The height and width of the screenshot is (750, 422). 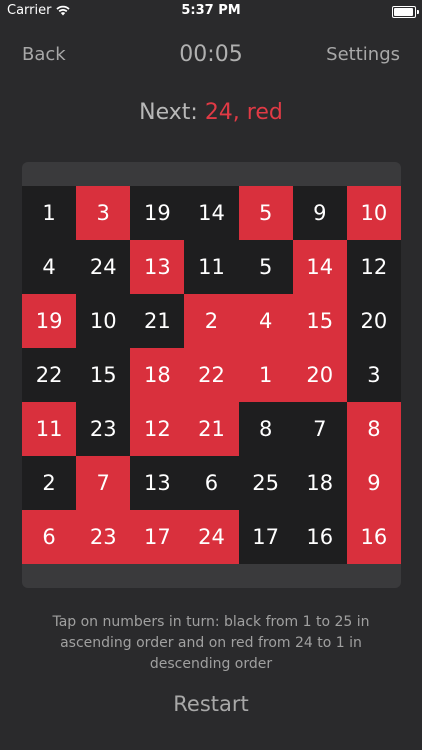 I want to click on grid-cell-red: 23, so click(x=103, y=537).